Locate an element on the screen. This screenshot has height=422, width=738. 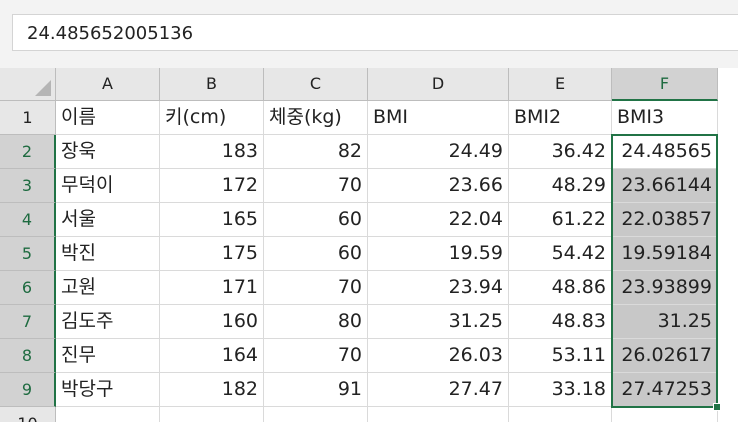
column-header-b: B is located at coordinates (212, 84).